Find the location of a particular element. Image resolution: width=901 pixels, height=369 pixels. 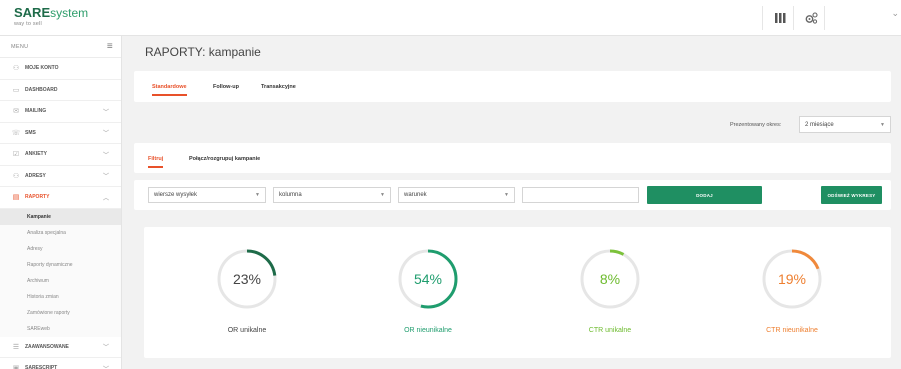

tab-standardowe: Standardowe is located at coordinates (169, 86).